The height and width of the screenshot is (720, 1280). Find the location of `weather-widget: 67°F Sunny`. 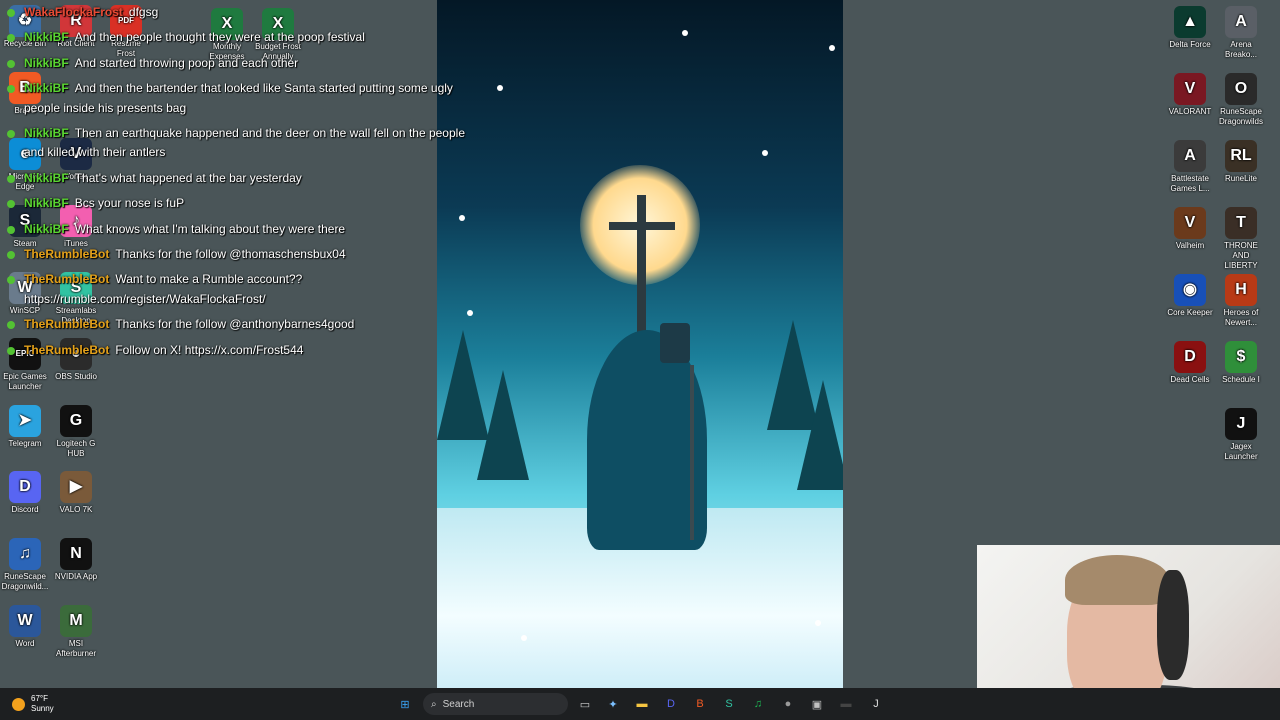

weather-widget: 67°F Sunny is located at coordinates (33, 704).